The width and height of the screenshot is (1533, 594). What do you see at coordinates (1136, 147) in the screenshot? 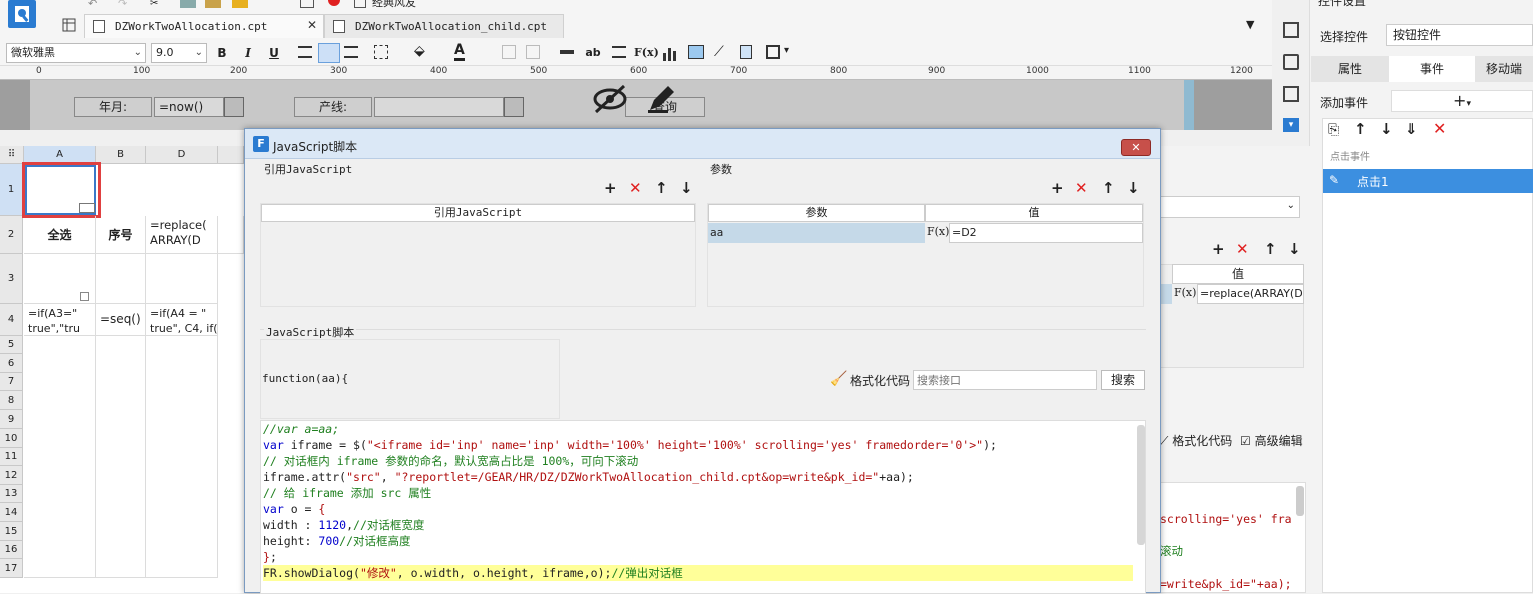
I see `close-button: ✕` at bounding box center [1136, 147].